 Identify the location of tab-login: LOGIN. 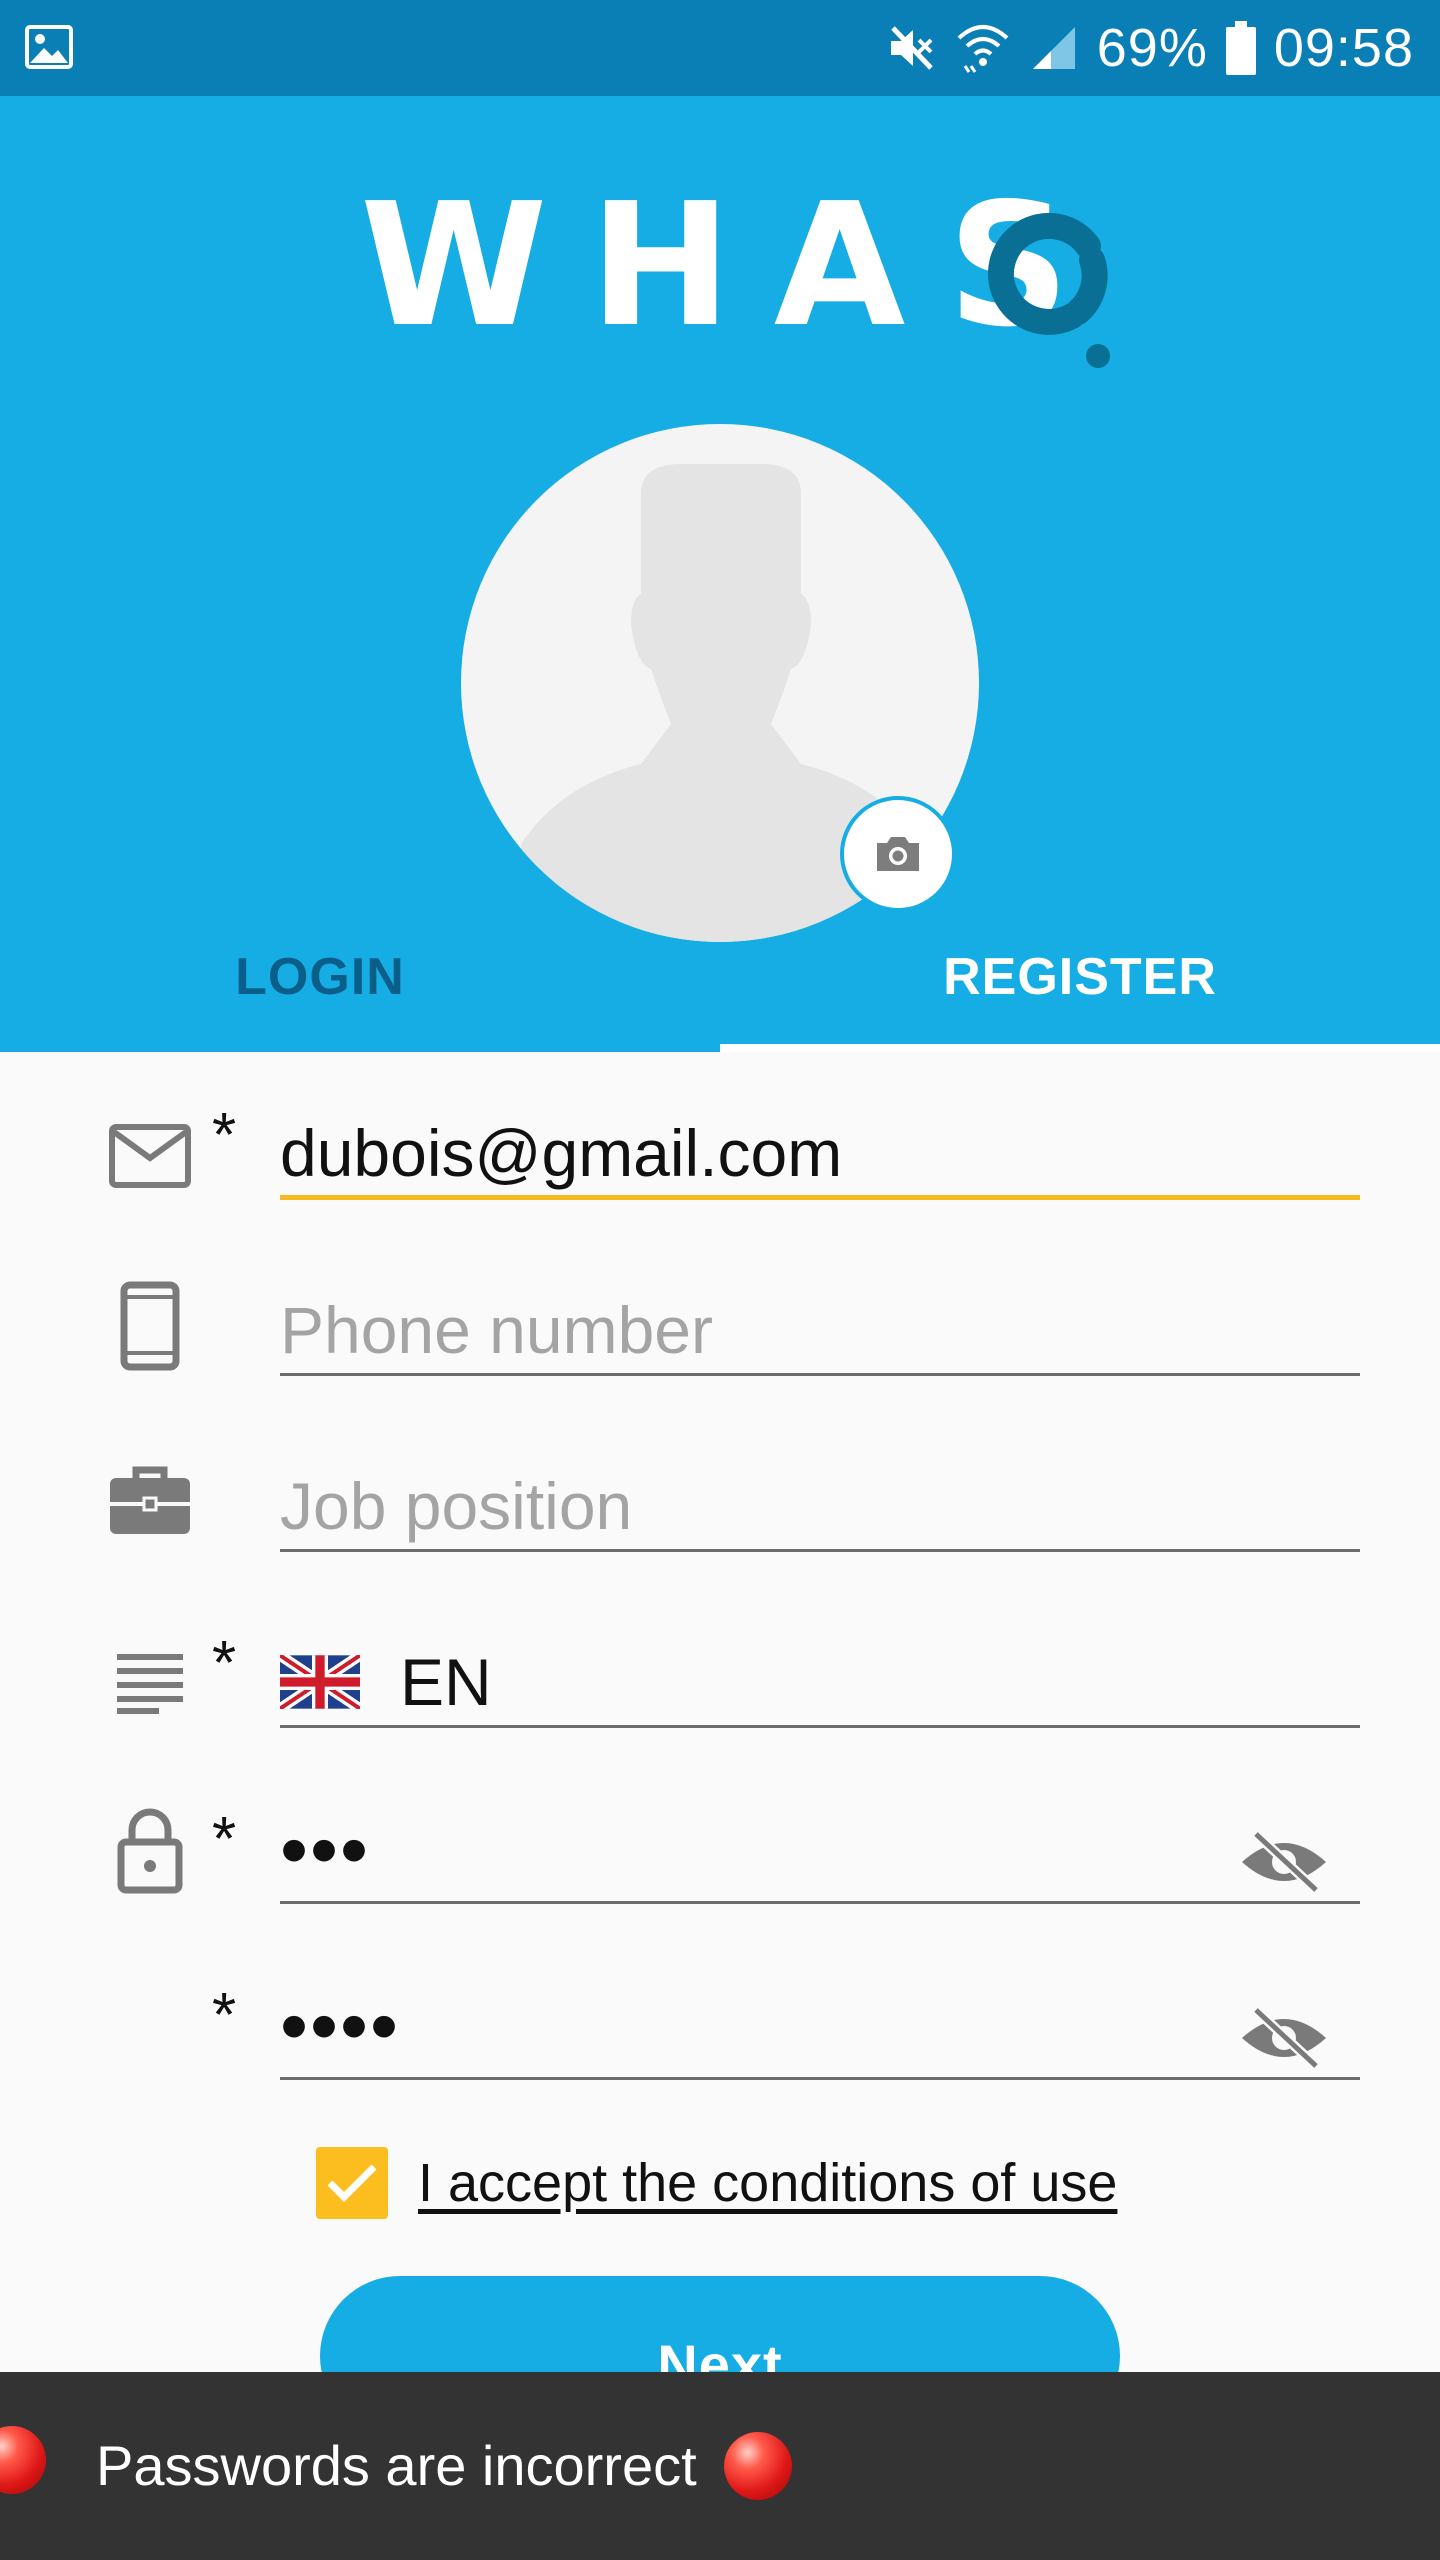
(360, 987).